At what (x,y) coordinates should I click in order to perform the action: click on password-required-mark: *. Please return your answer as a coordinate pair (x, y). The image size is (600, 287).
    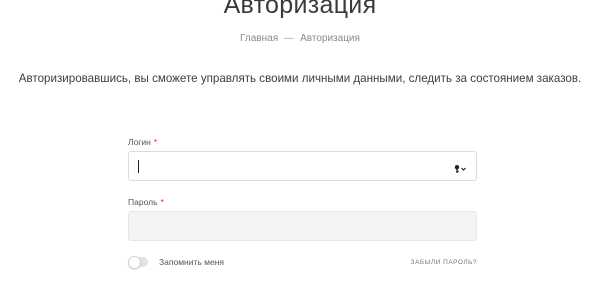
    Looking at the image, I should click on (162, 202).